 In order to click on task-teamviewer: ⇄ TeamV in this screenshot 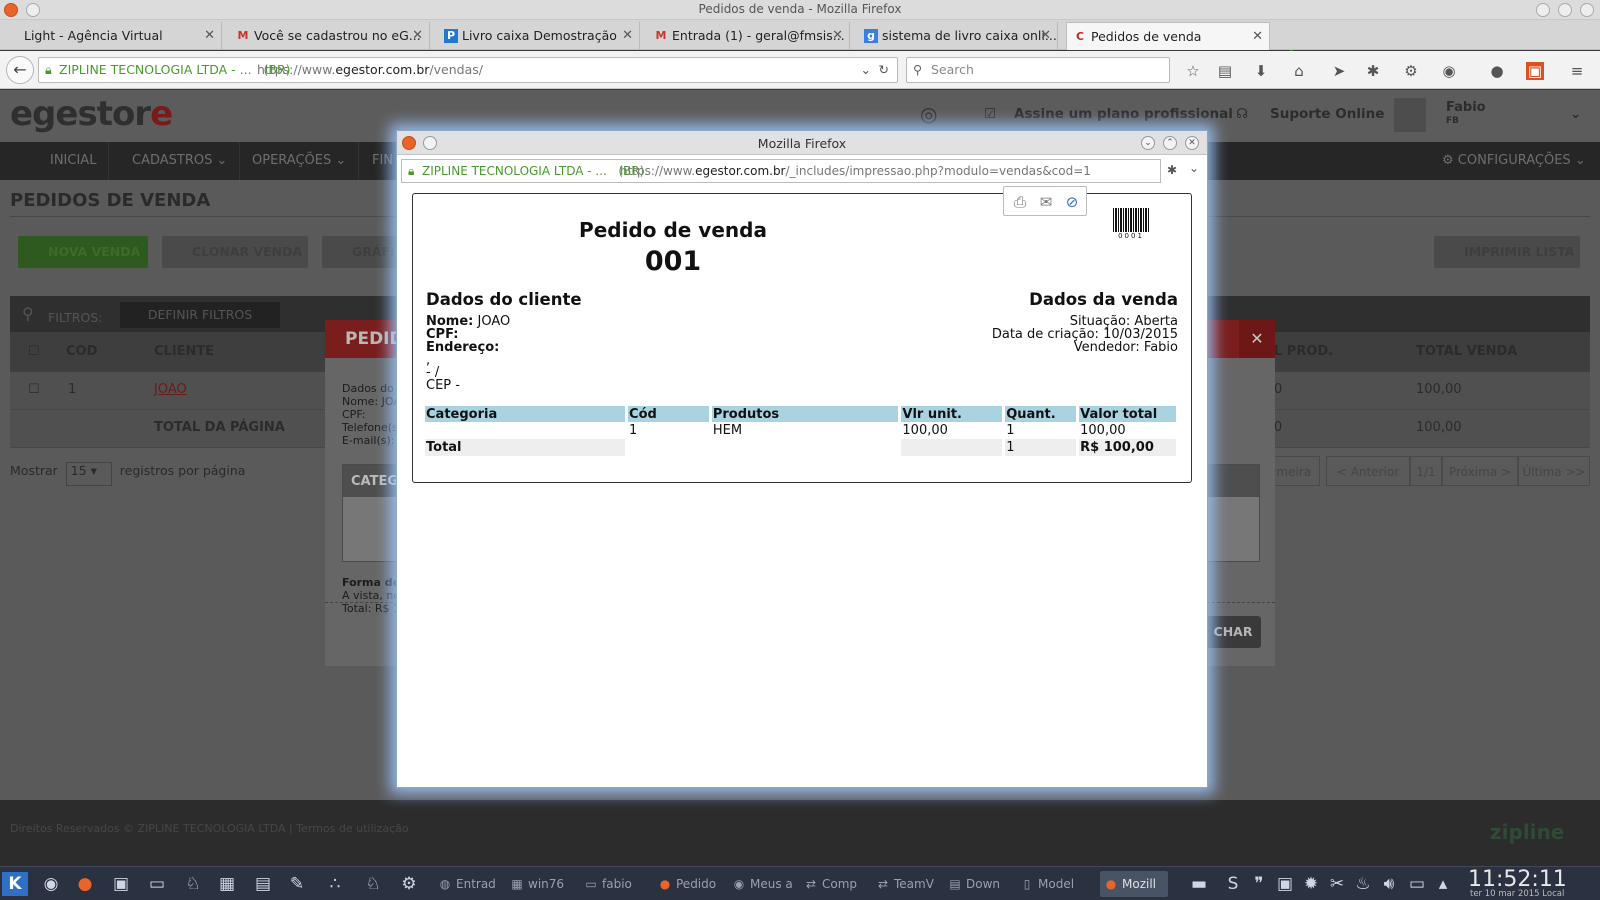, I will do `click(905, 884)`.